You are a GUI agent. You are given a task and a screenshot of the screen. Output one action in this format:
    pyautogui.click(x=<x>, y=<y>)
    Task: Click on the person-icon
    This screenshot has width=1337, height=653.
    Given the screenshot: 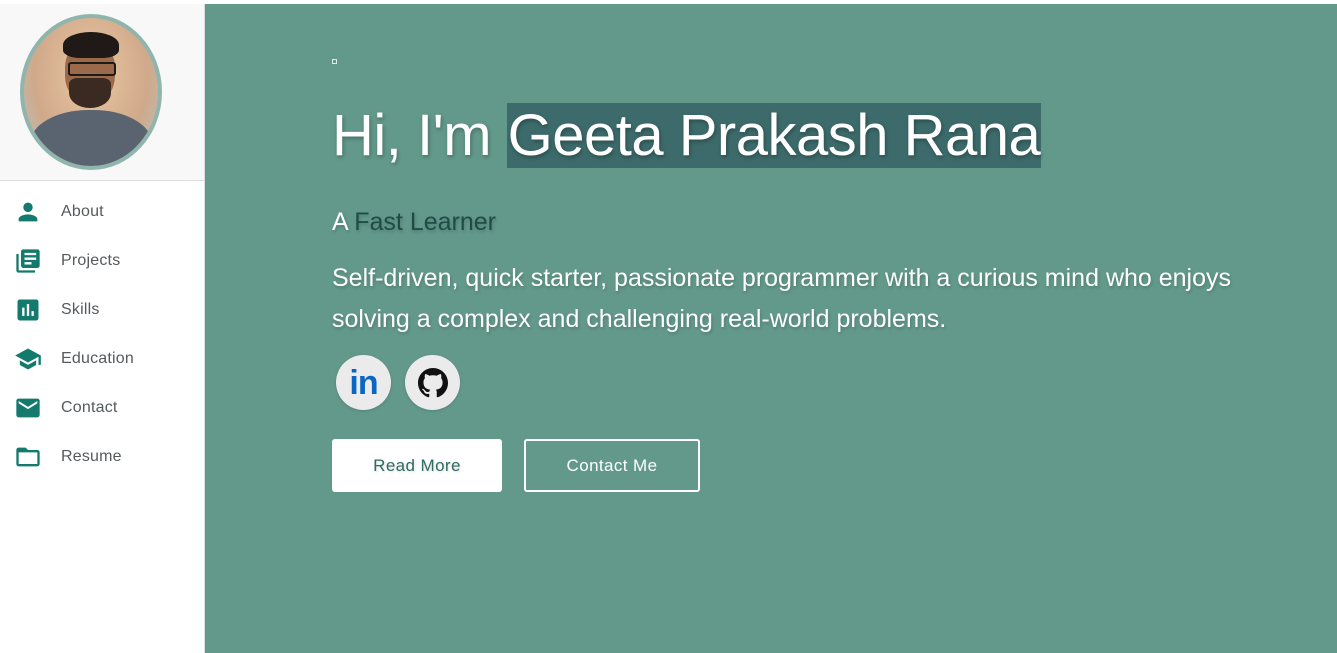 What is the action you would take?
    pyautogui.click(x=28, y=212)
    